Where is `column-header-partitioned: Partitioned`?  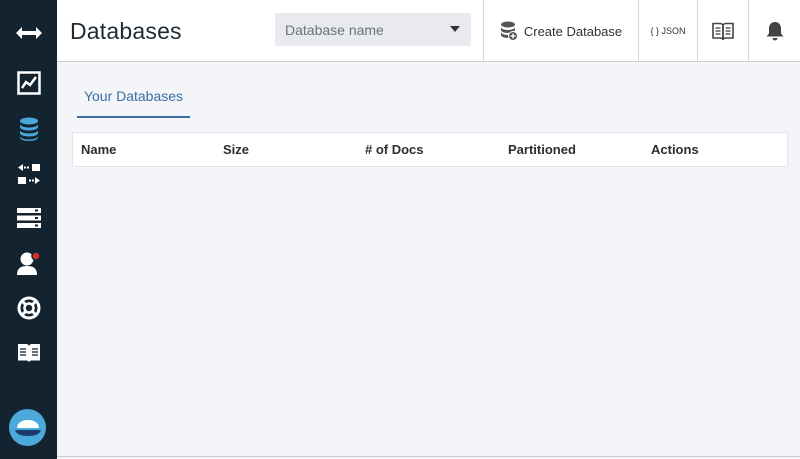 column-header-partitioned: Partitioned is located at coordinates (542, 149).